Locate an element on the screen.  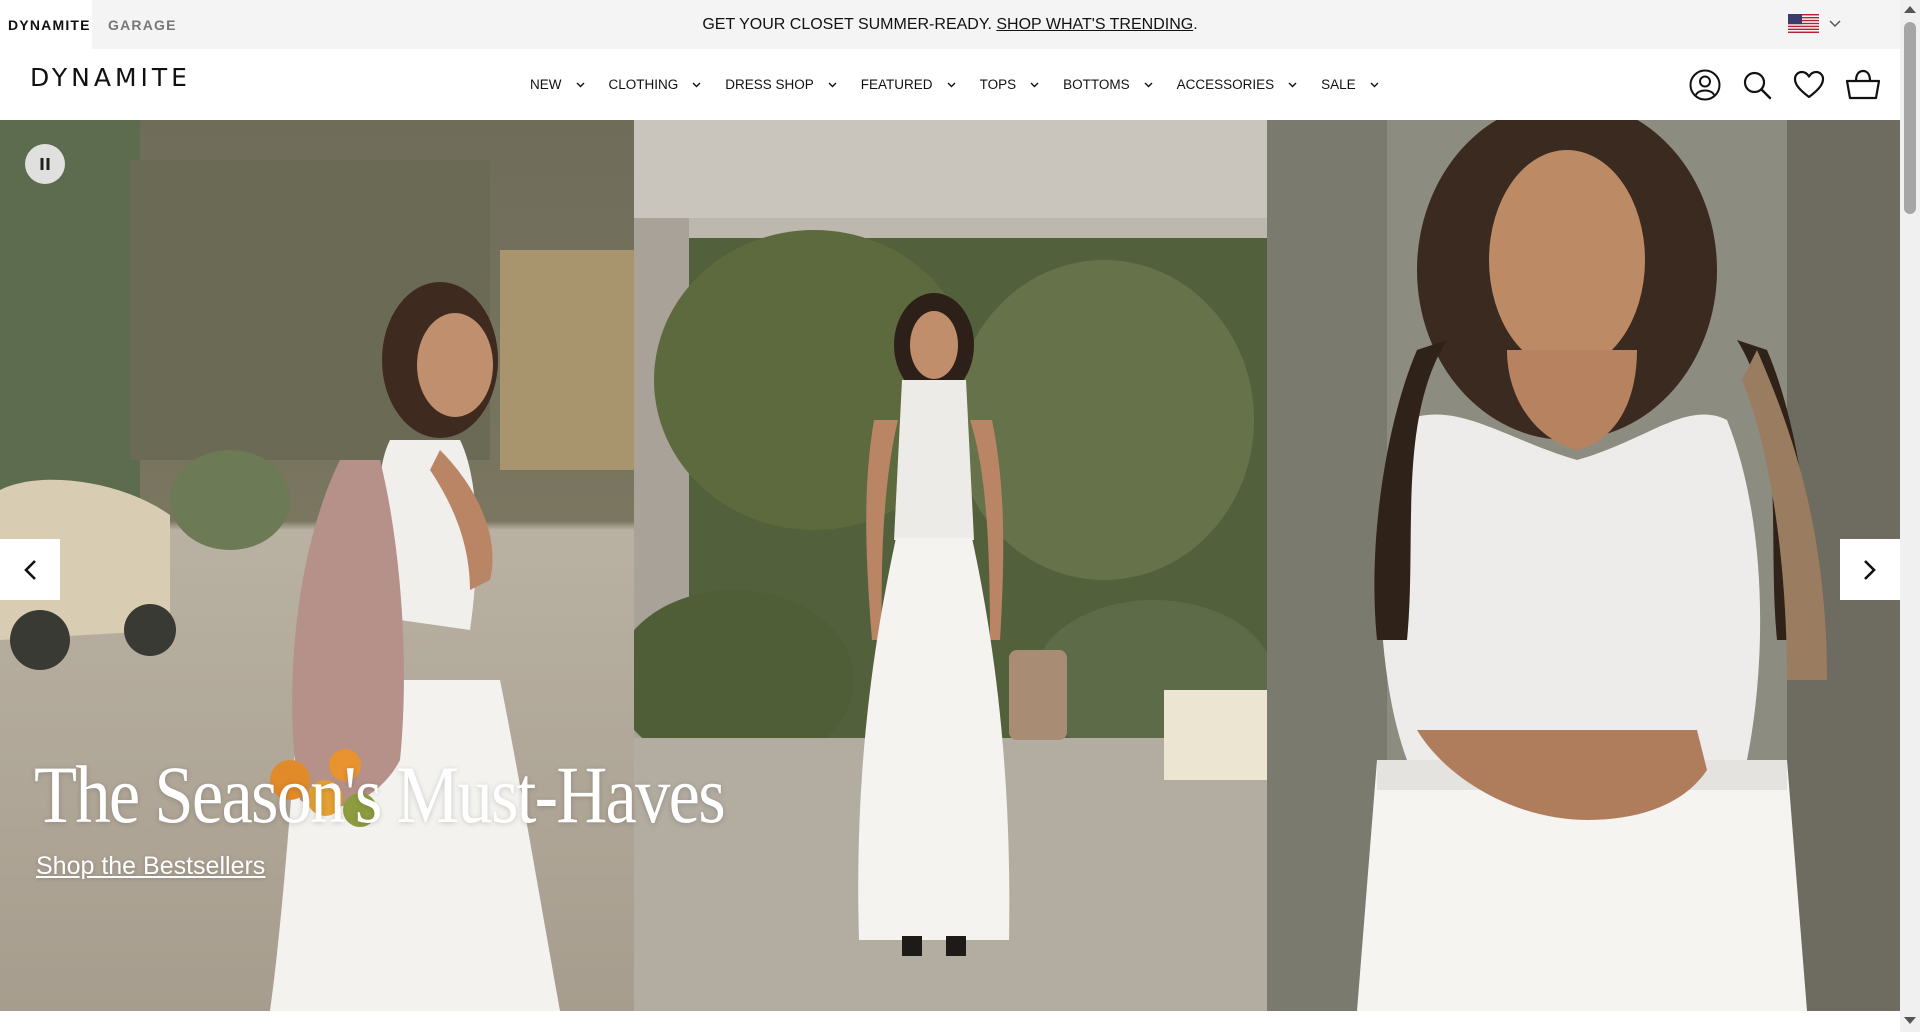
nav-item-accessories: ACCESSORIES is located at coordinates (1237, 84).